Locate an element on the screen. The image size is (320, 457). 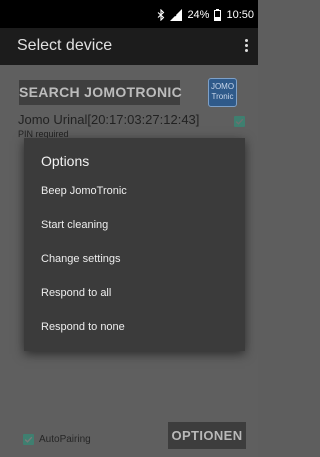
jomotronic-logo: JOMO Tronic is located at coordinates (222, 92).